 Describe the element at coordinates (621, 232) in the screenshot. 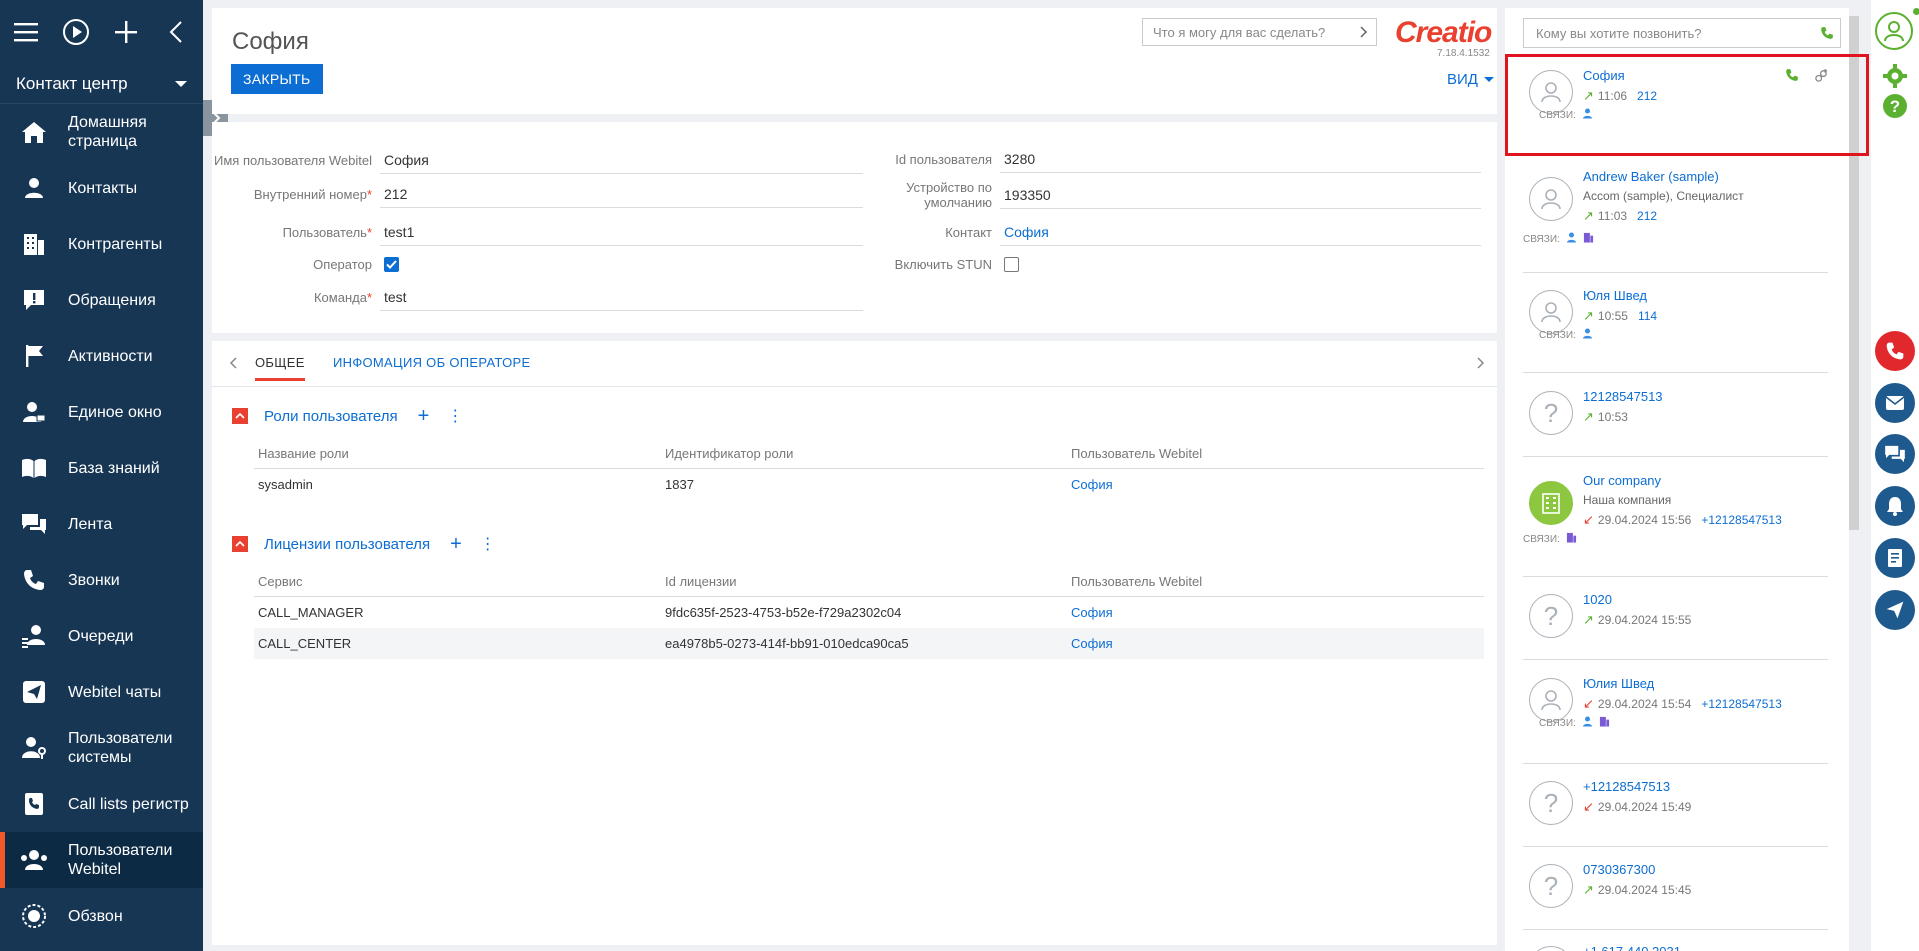

I see `user-input: test1` at that location.